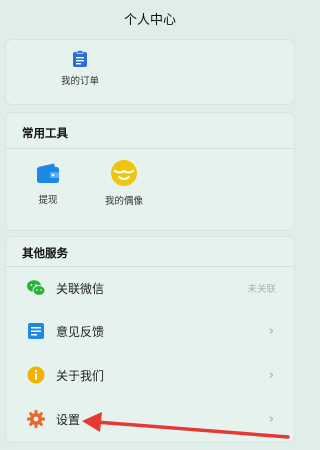 This screenshot has height=450, width=320. I want to click on tools-section-title: 常用工具, so click(45, 133).